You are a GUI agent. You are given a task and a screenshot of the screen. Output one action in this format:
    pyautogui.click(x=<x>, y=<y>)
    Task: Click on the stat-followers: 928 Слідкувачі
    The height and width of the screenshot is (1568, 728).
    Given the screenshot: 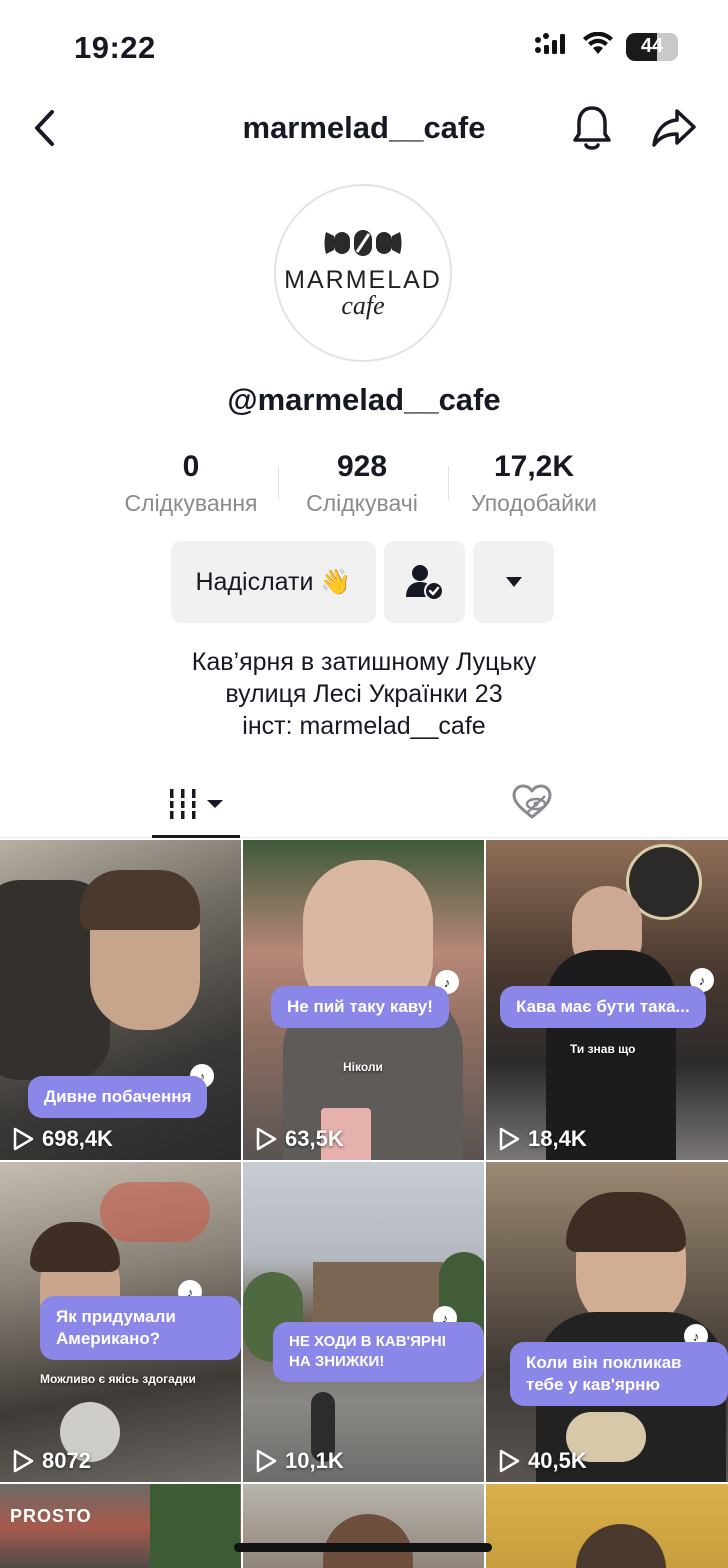 What is the action you would take?
    pyautogui.click(x=362, y=483)
    